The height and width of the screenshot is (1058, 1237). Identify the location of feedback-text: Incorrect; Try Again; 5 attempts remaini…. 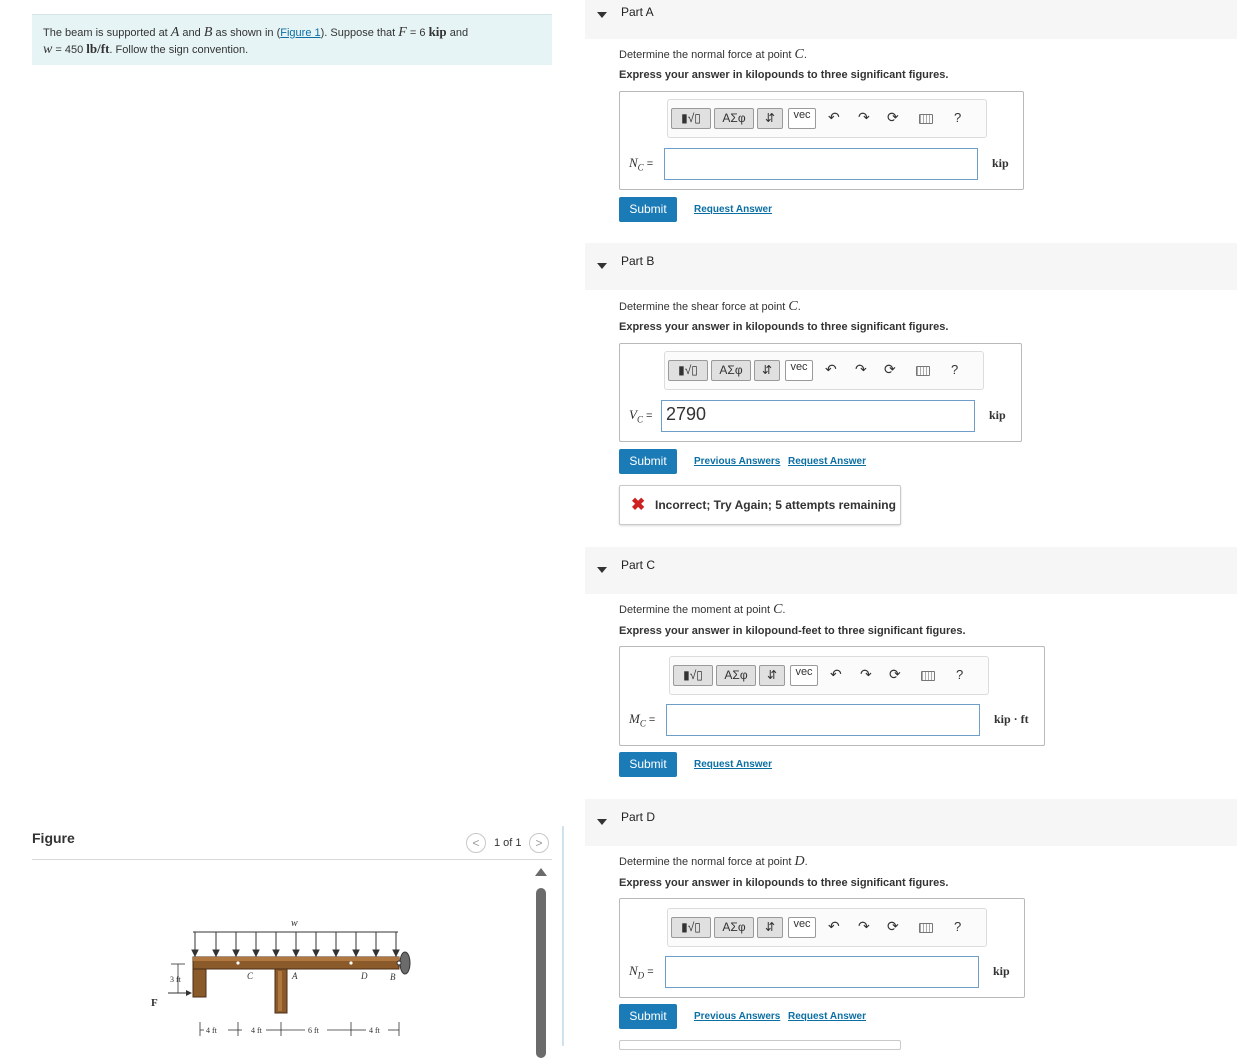
(775, 505).